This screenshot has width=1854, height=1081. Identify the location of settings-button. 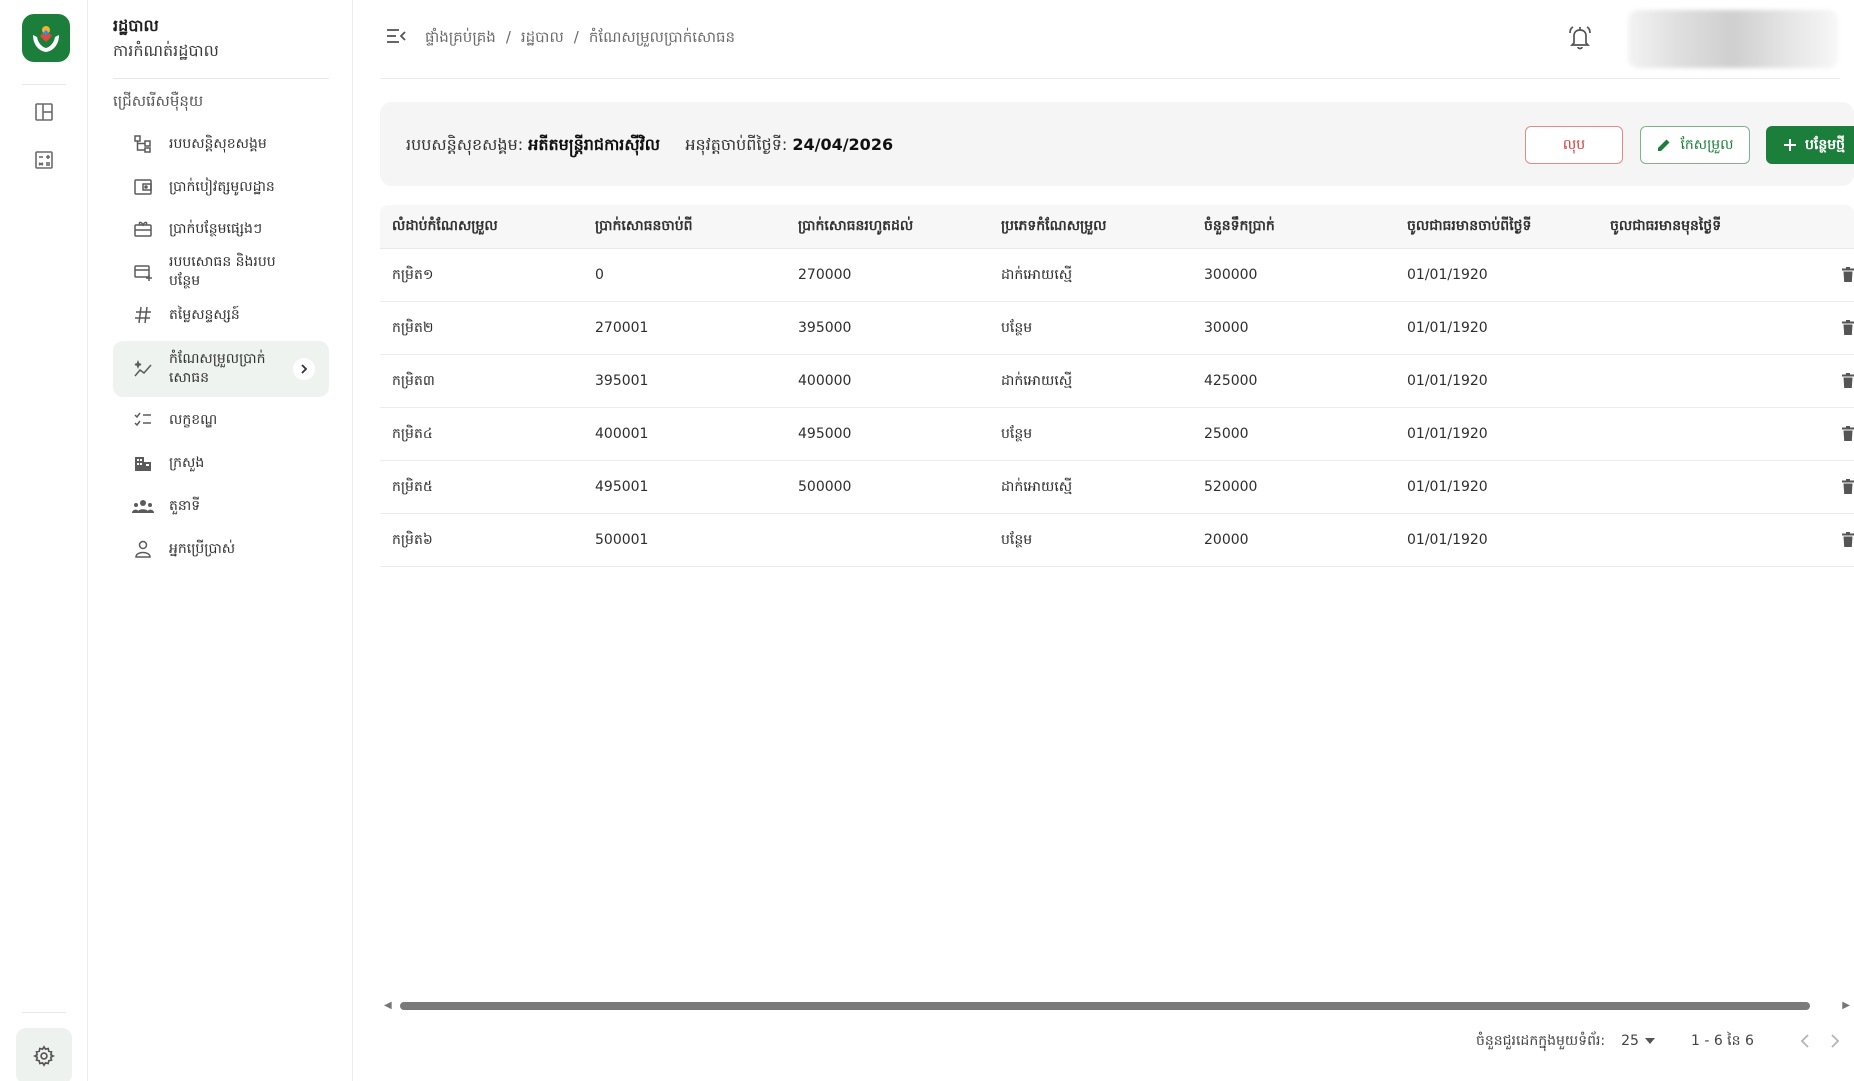
(44, 1054).